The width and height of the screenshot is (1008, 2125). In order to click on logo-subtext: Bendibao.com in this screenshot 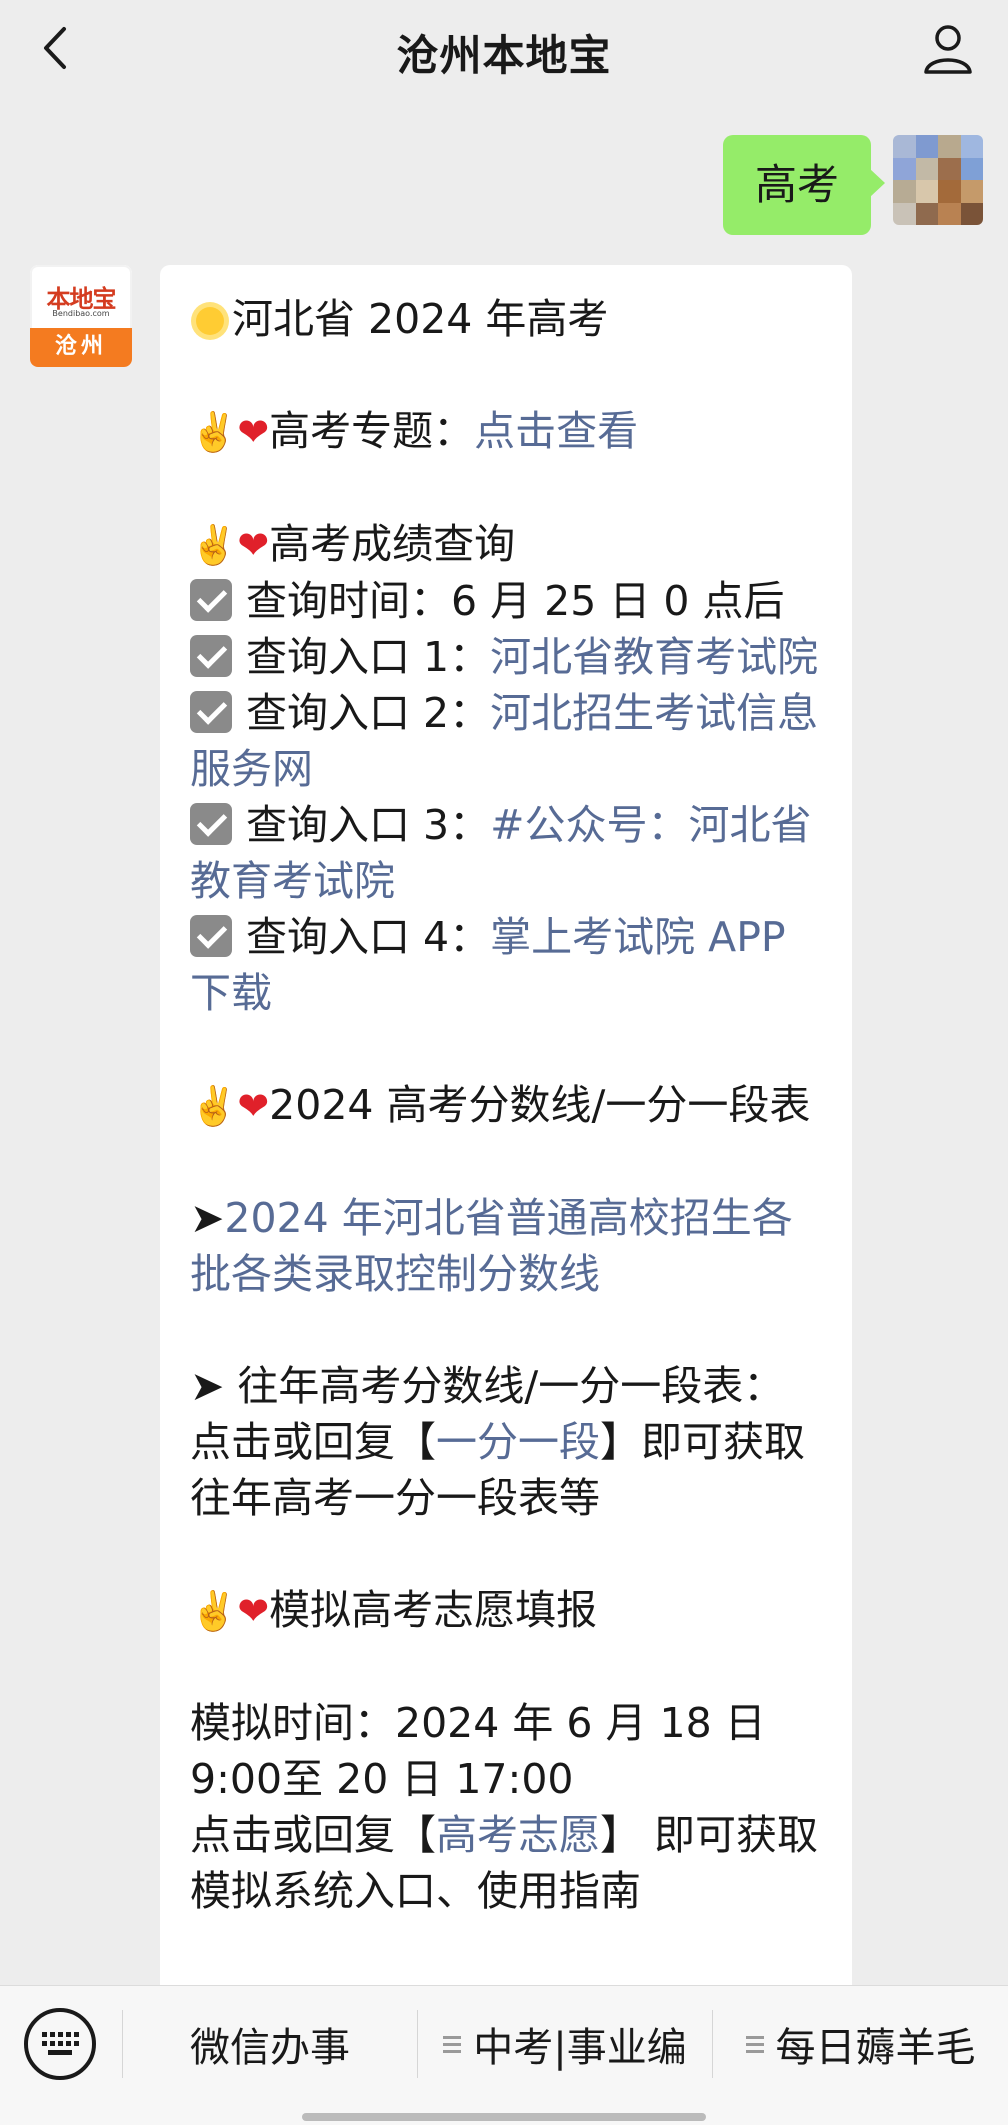, I will do `click(81, 313)`.